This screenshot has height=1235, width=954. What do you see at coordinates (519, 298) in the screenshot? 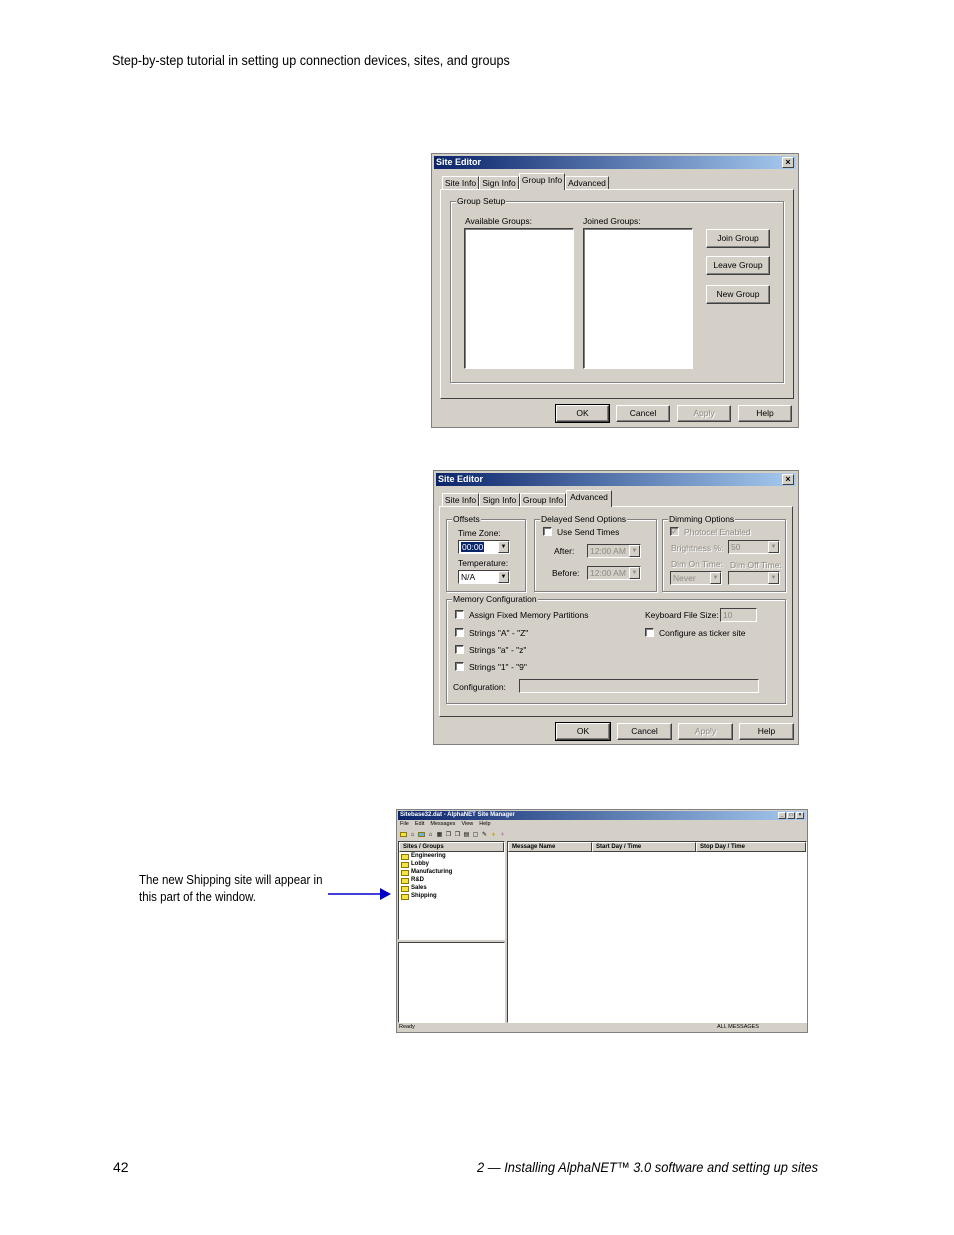
I see `available-groups-list` at bounding box center [519, 298].